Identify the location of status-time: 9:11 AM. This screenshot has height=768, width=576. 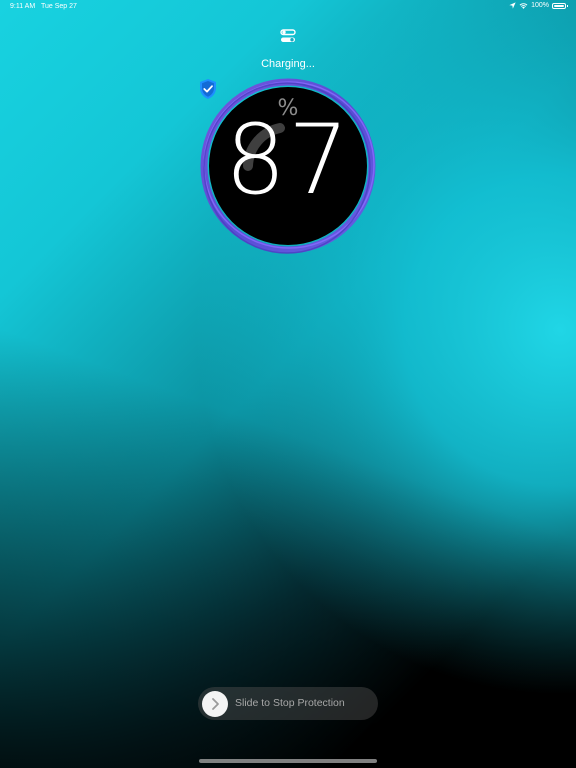
(23, 6).